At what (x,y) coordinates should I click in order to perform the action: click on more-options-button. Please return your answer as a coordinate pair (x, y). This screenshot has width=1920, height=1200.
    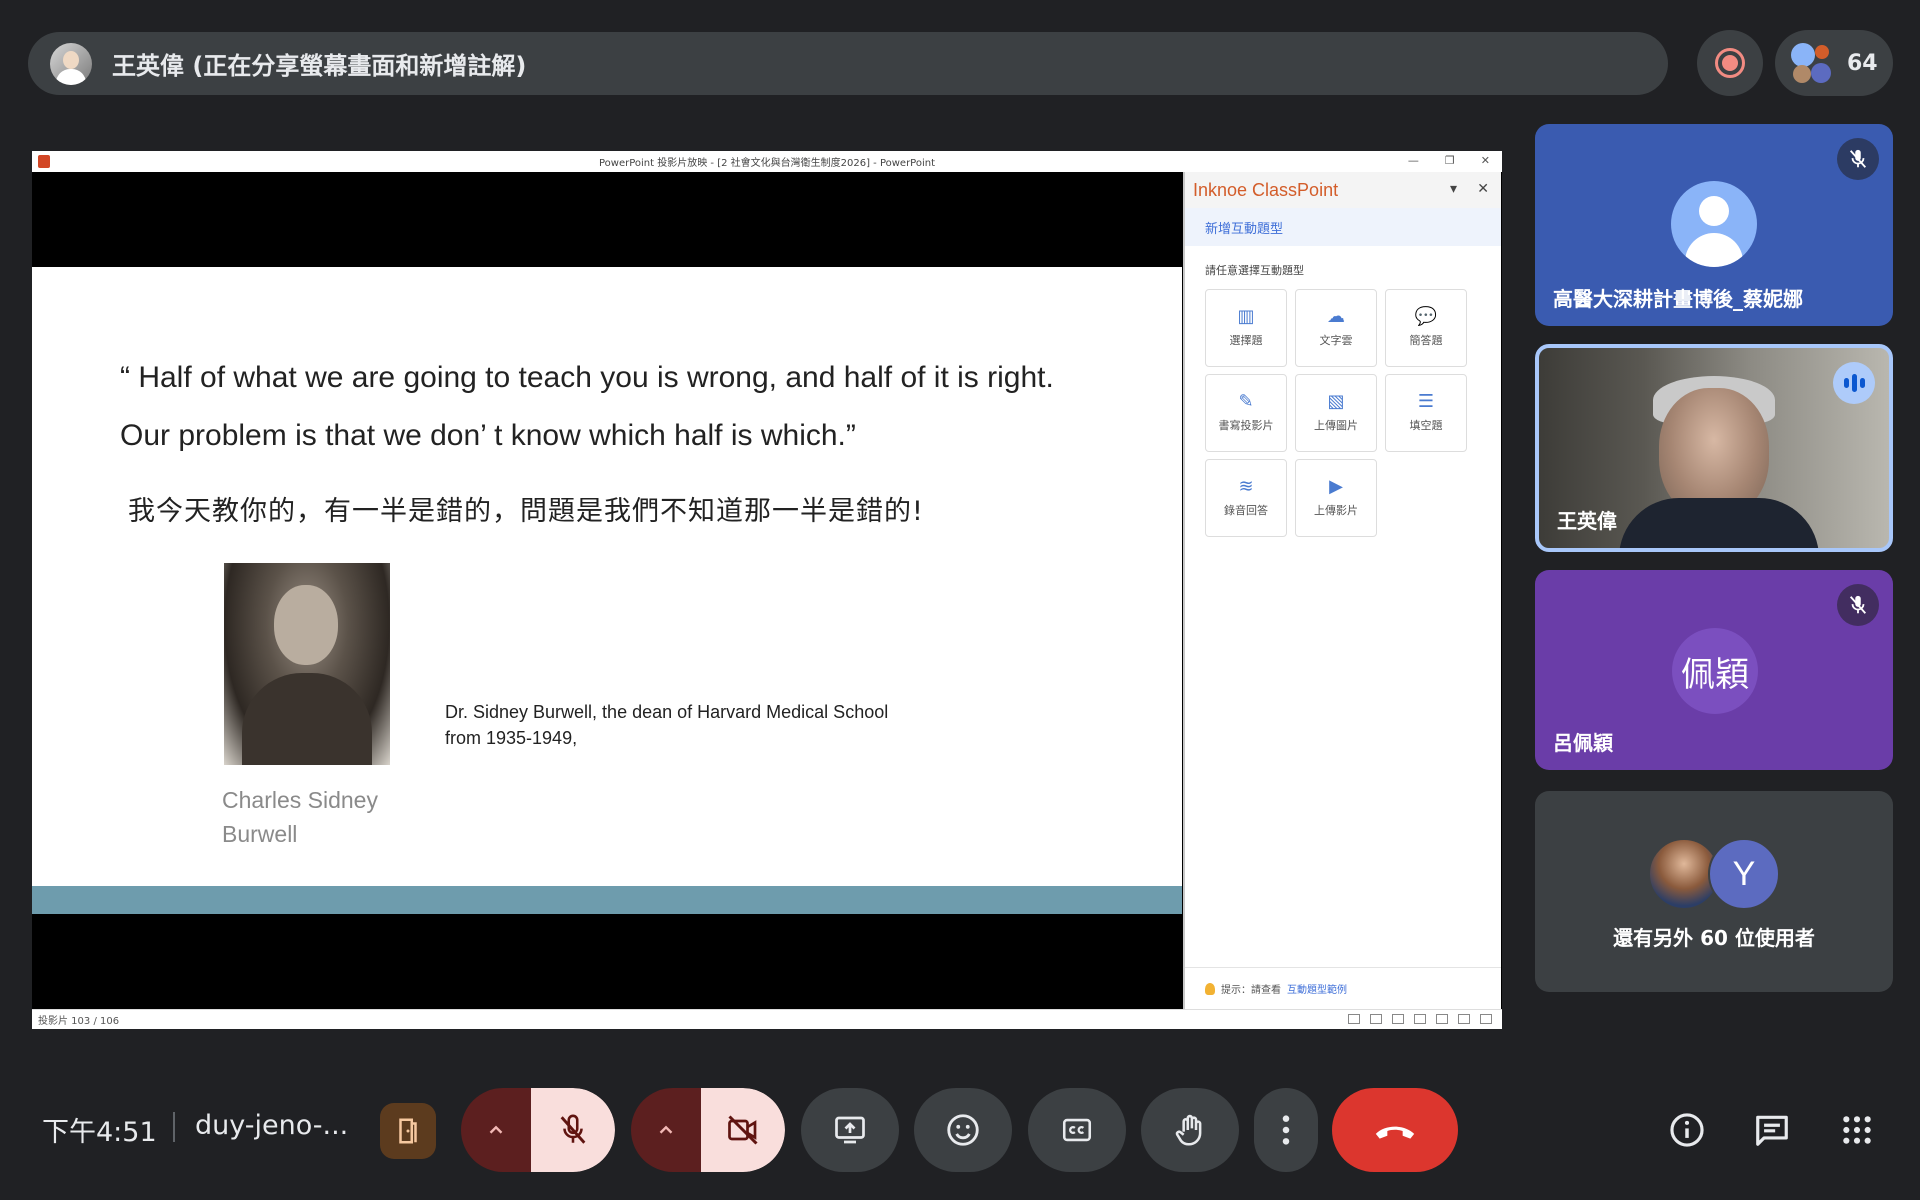
    Looking at the image, I should click on (1286, 1130).